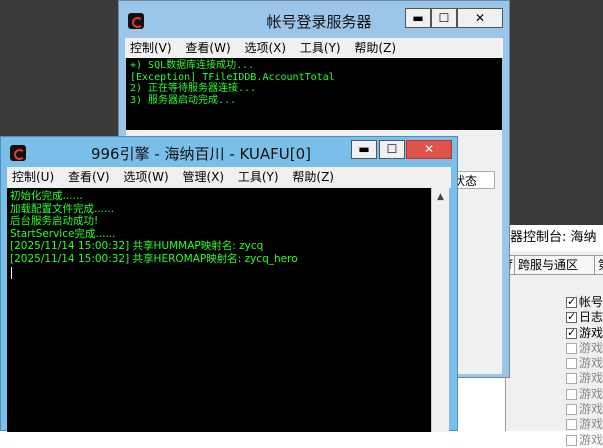 This screenshot has height=448, width=603. What do you see at coordinates (201, 154) in the screenshot?
I see `window-title: 996引擎 - 海纳百川 - KUAFU[0]` at bounding box center [201, 154].